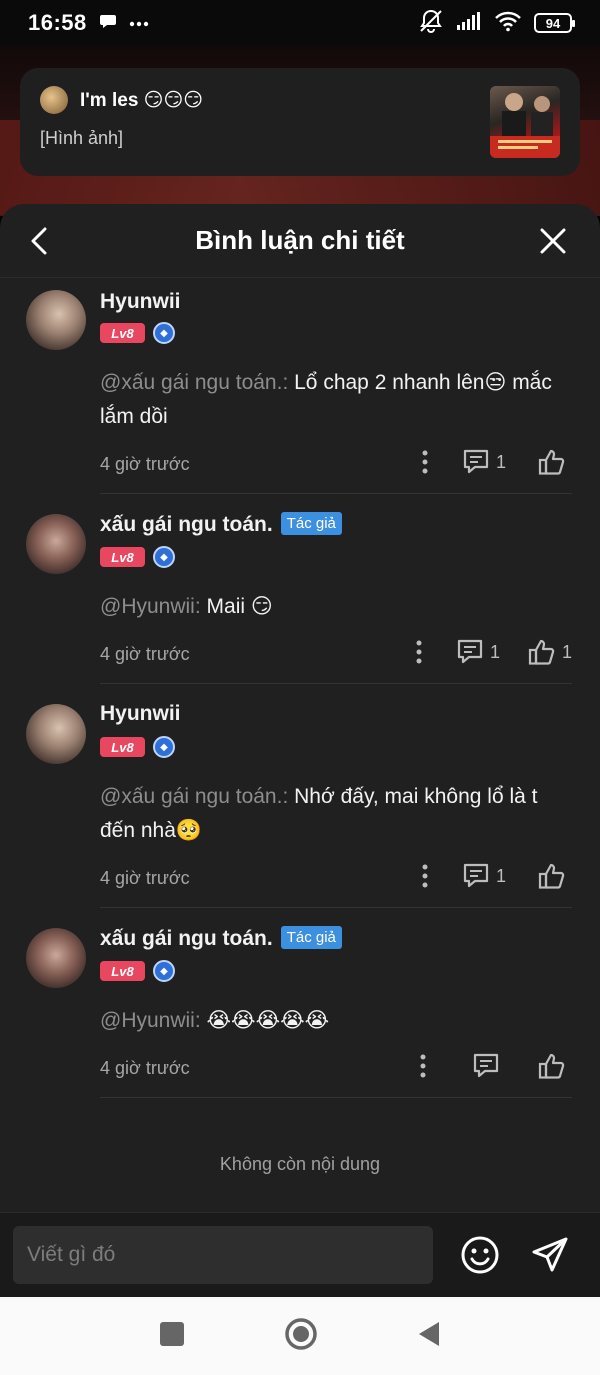 The image size is (600, 1375). What do you see at coordinates (525, 122) in the screenshot?
I see `toast-thumbnail` at bounding box center [525, 122].